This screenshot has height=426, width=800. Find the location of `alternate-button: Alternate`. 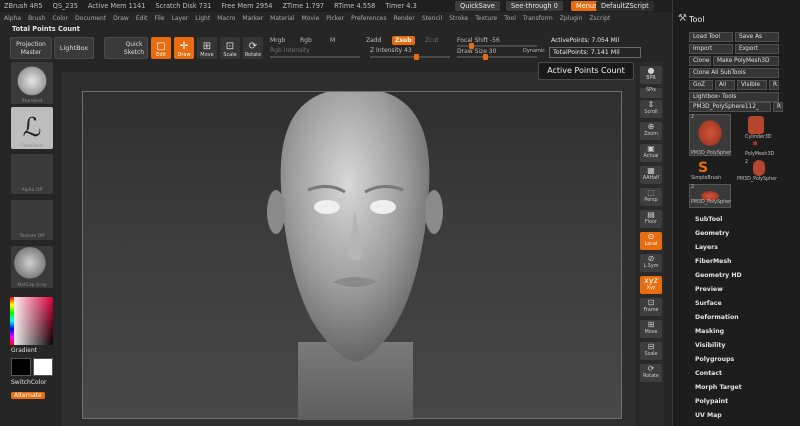

alternate-button: Alternate is located at coordinates (28, 395).